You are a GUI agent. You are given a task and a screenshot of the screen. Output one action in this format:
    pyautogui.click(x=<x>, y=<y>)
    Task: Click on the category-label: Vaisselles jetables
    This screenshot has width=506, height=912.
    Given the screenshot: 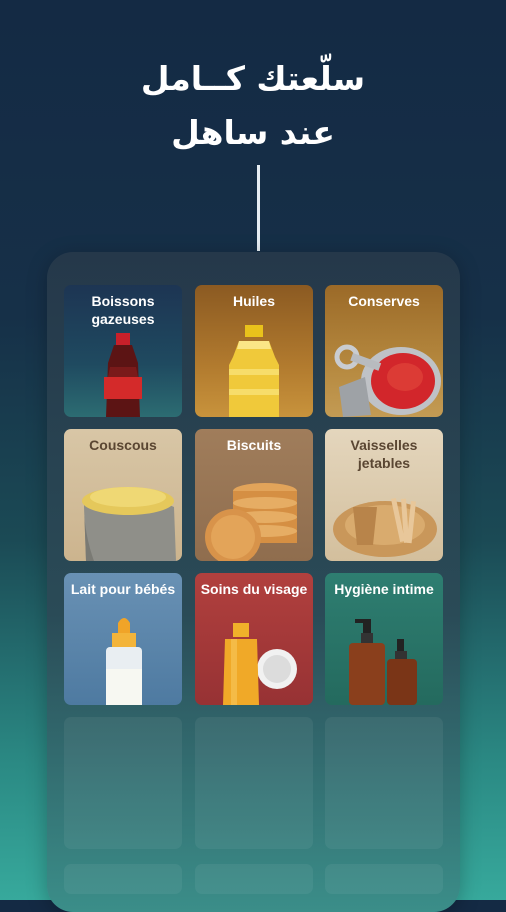 What is the action you would take?
    pyautogui.click(x=384, y=454)
    